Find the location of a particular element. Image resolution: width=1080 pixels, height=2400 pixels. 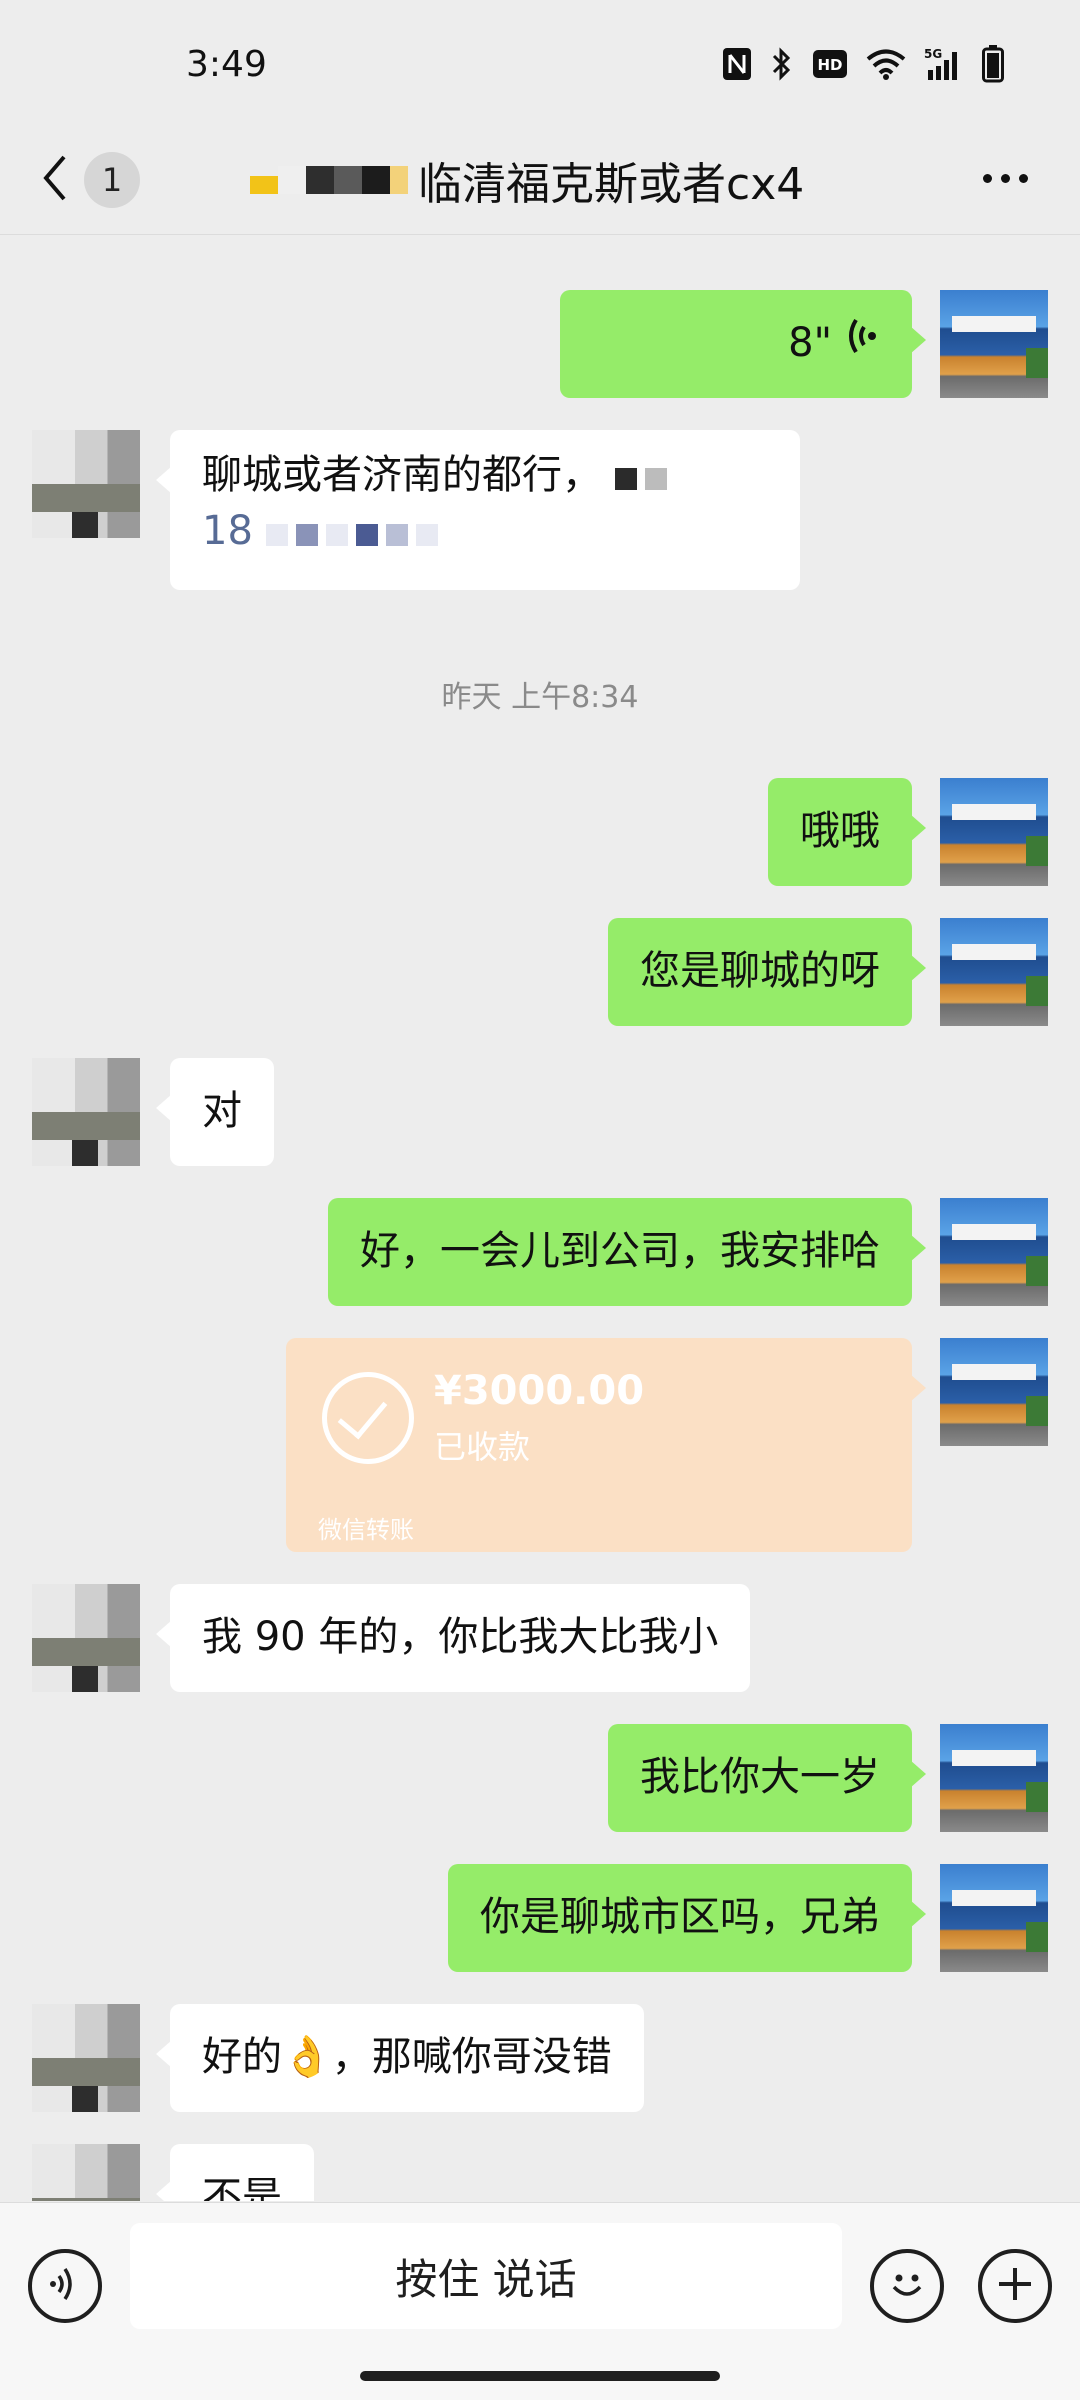

voice-input-toggle is located at coordinates (65, 2286).